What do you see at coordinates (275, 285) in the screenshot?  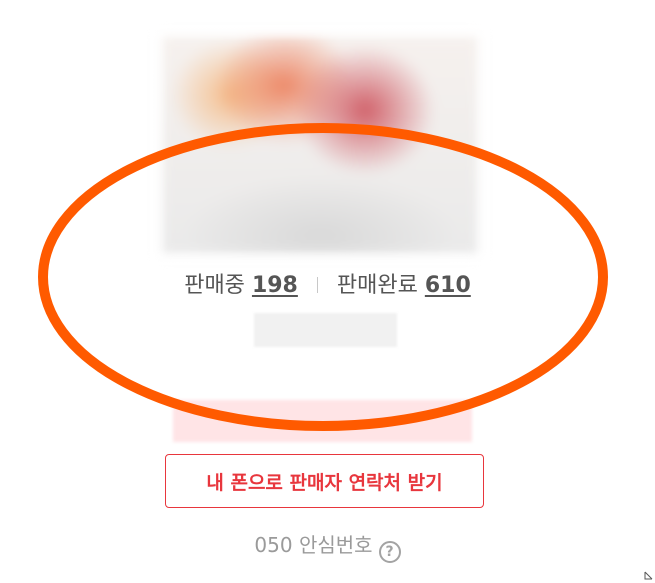 I see `selling-count-link: 198` at bounding box center [275, 285].